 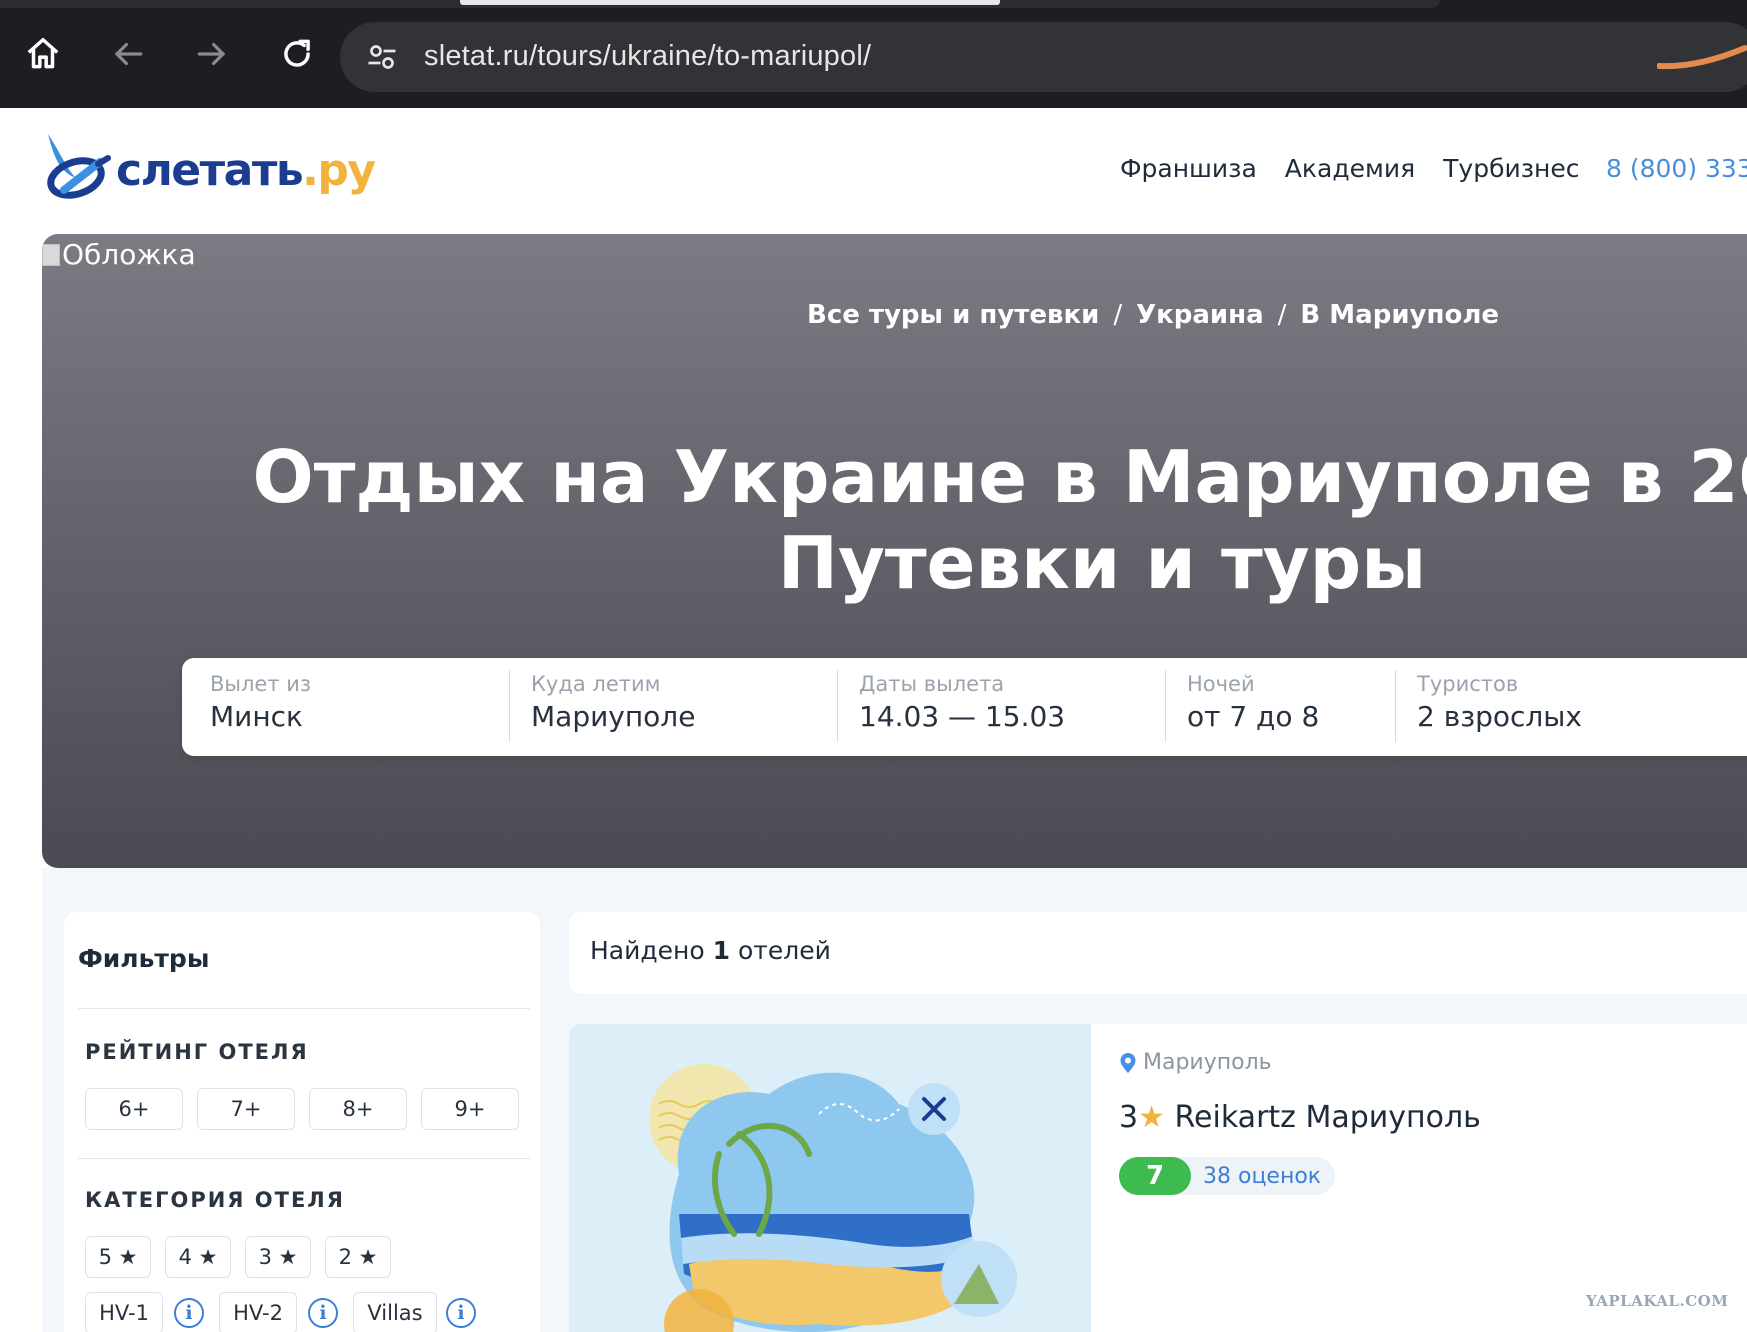 I want to click on hotel-location-text: Мариуполь, so click(x=1207, y=1062).